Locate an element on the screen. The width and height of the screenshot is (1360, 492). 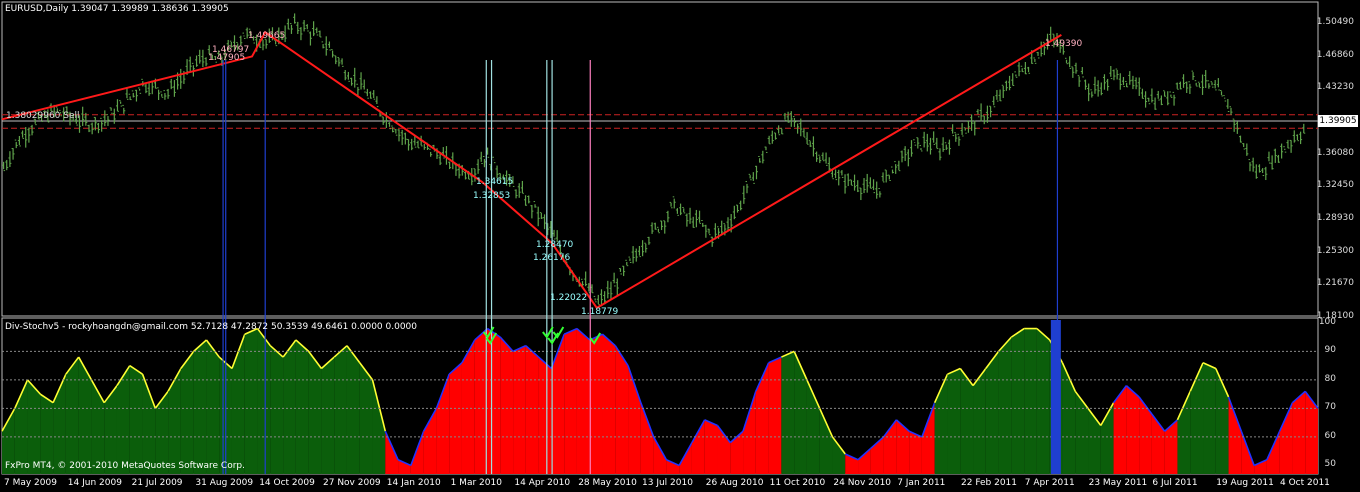
time-tick-label: 1 Mar 2010 is located at coordinates (476, 483).